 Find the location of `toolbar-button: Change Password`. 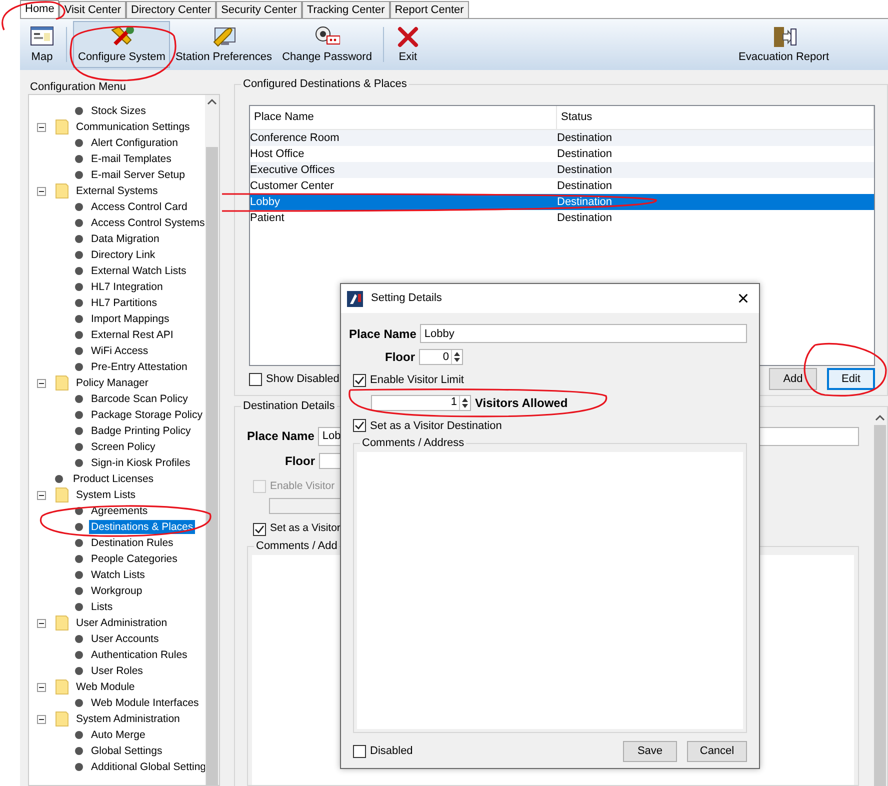

toolbar-button: Change Password is located at coordinates (327, 44).